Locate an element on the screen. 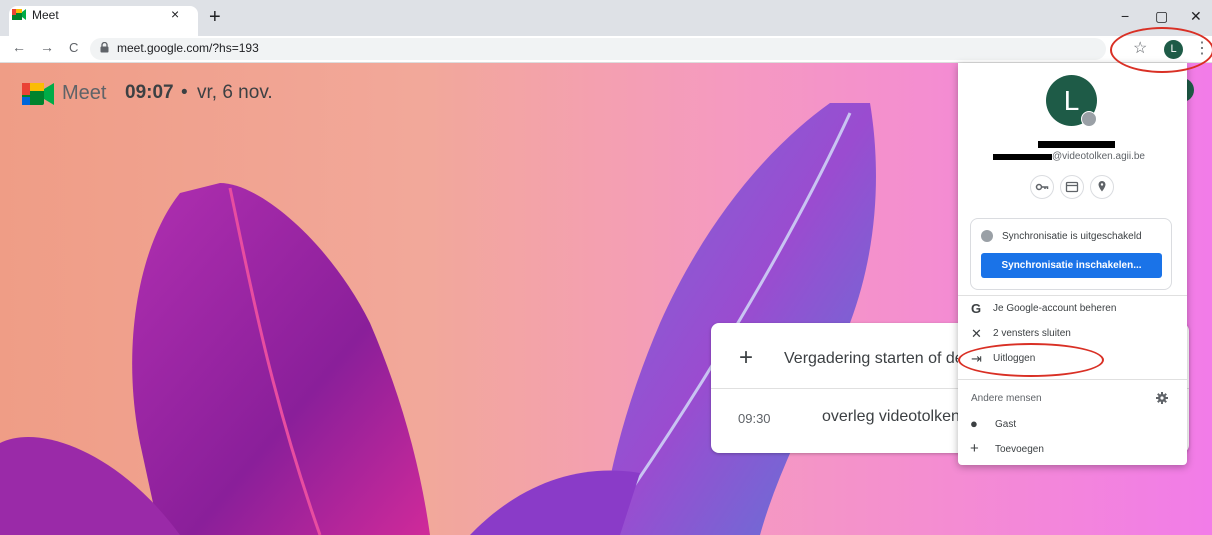 This screenshot has height=535, width=1212. gear-icon is located at coordinates (1162, 398).